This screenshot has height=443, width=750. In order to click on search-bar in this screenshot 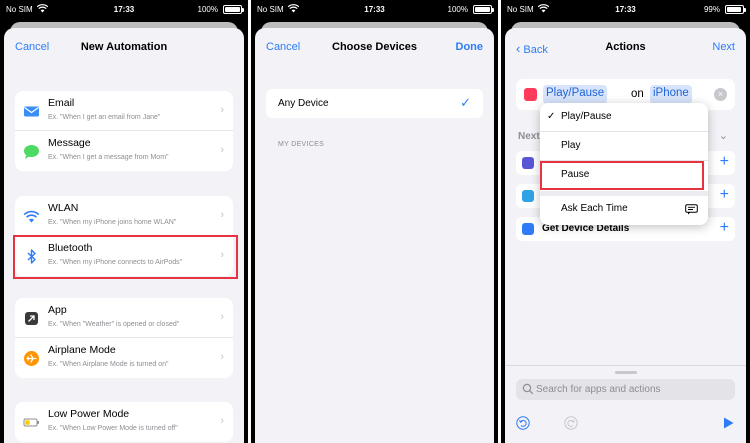, I will do `click(625, 389)`.